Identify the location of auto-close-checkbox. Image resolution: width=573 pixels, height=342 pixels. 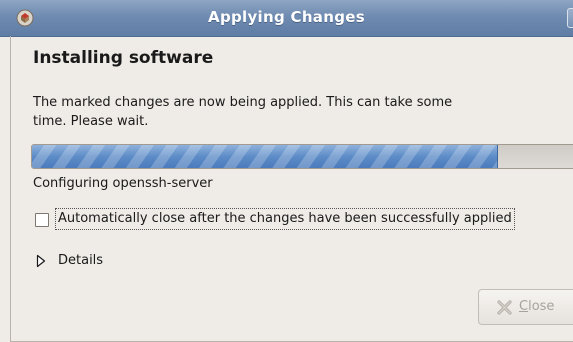
(42, 220).